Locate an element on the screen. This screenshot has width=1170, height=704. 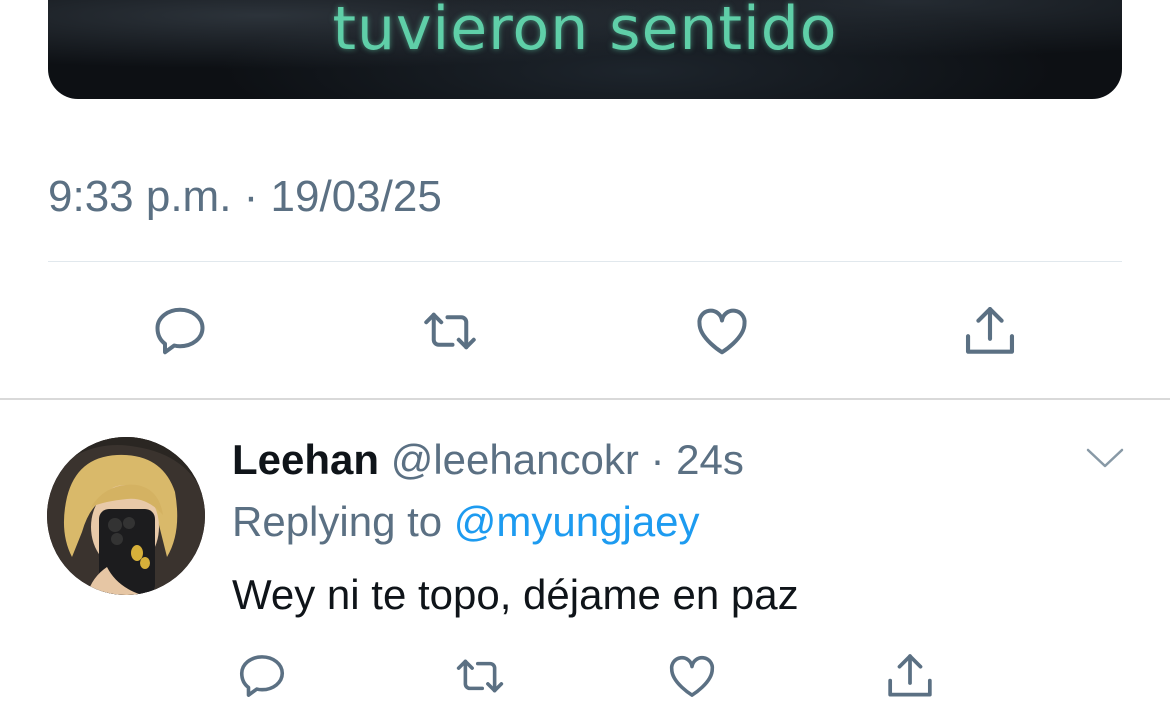
reply-action-bar is located at coordinates (592, 675).